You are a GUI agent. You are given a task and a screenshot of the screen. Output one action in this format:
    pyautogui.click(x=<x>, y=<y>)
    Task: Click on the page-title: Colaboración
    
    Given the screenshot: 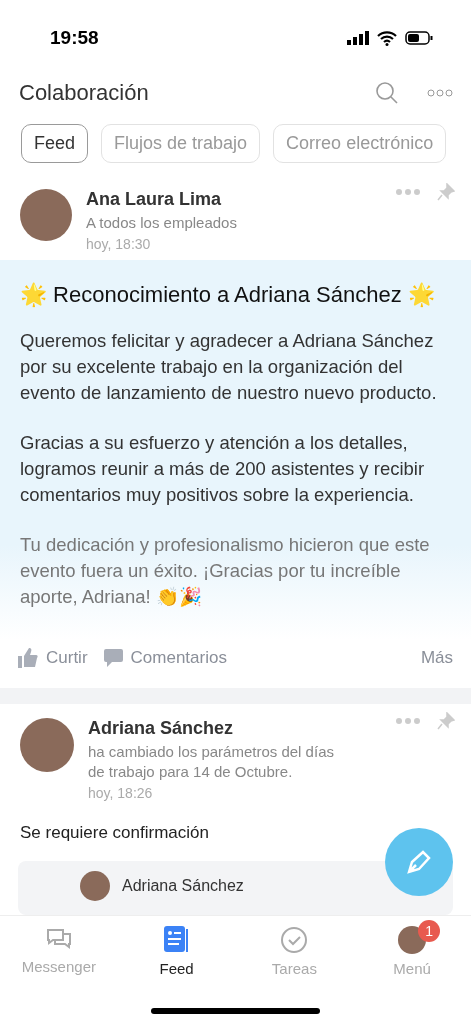 What is the action you would take?
    pyautogui.click(x=84, y=93)
    